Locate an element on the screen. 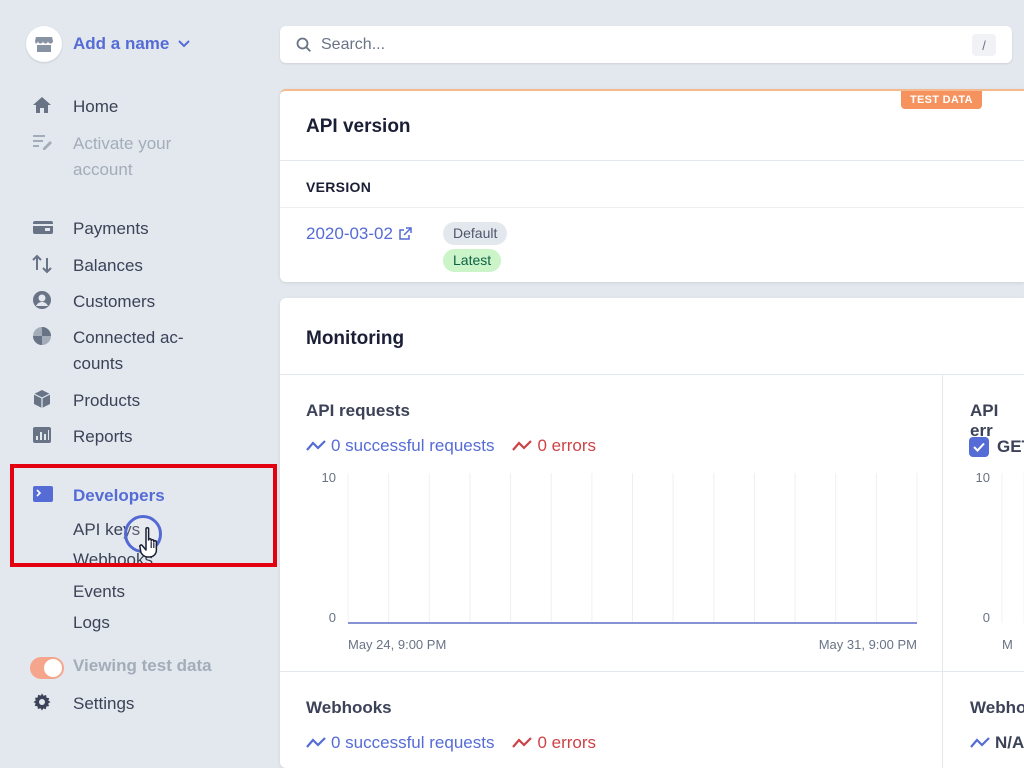 The height and width of the screenshot is (768, 1024). sidebar-item-reports: Reports is located at coordinates (82, 437).